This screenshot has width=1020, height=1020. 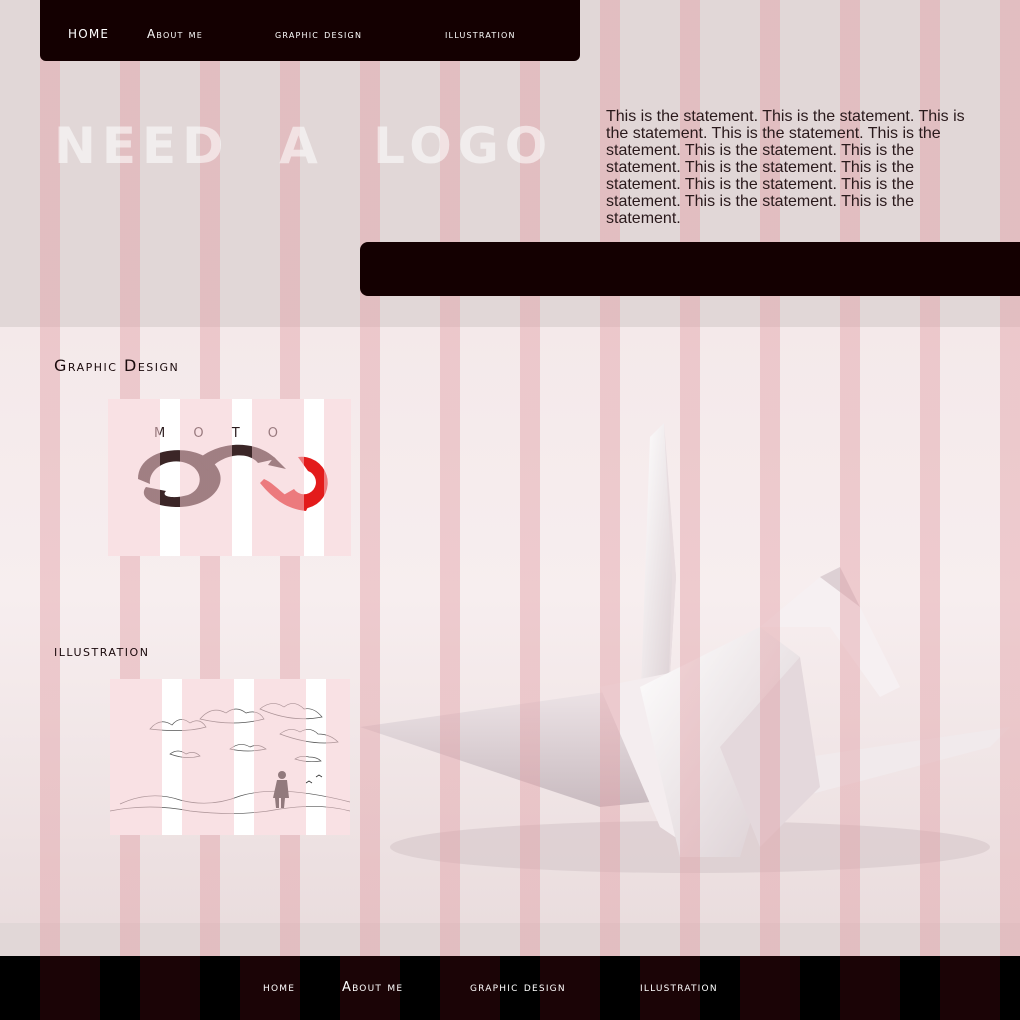 I want to click on nav-home-link: HOME, so click(x=88, y=34).